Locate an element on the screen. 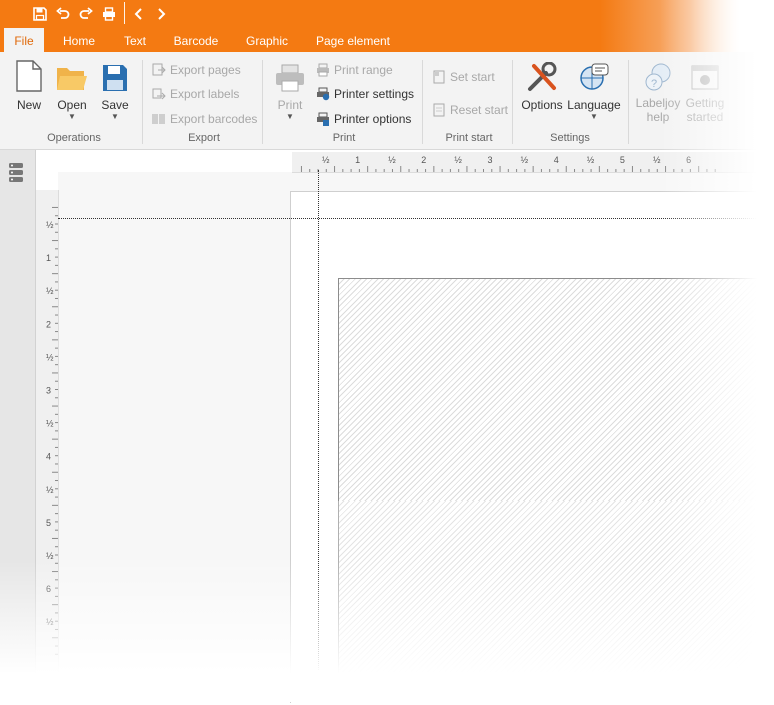 This screenshot has width=774, height=705. tab-page-element: Page element is located at coordinates (353, 40).